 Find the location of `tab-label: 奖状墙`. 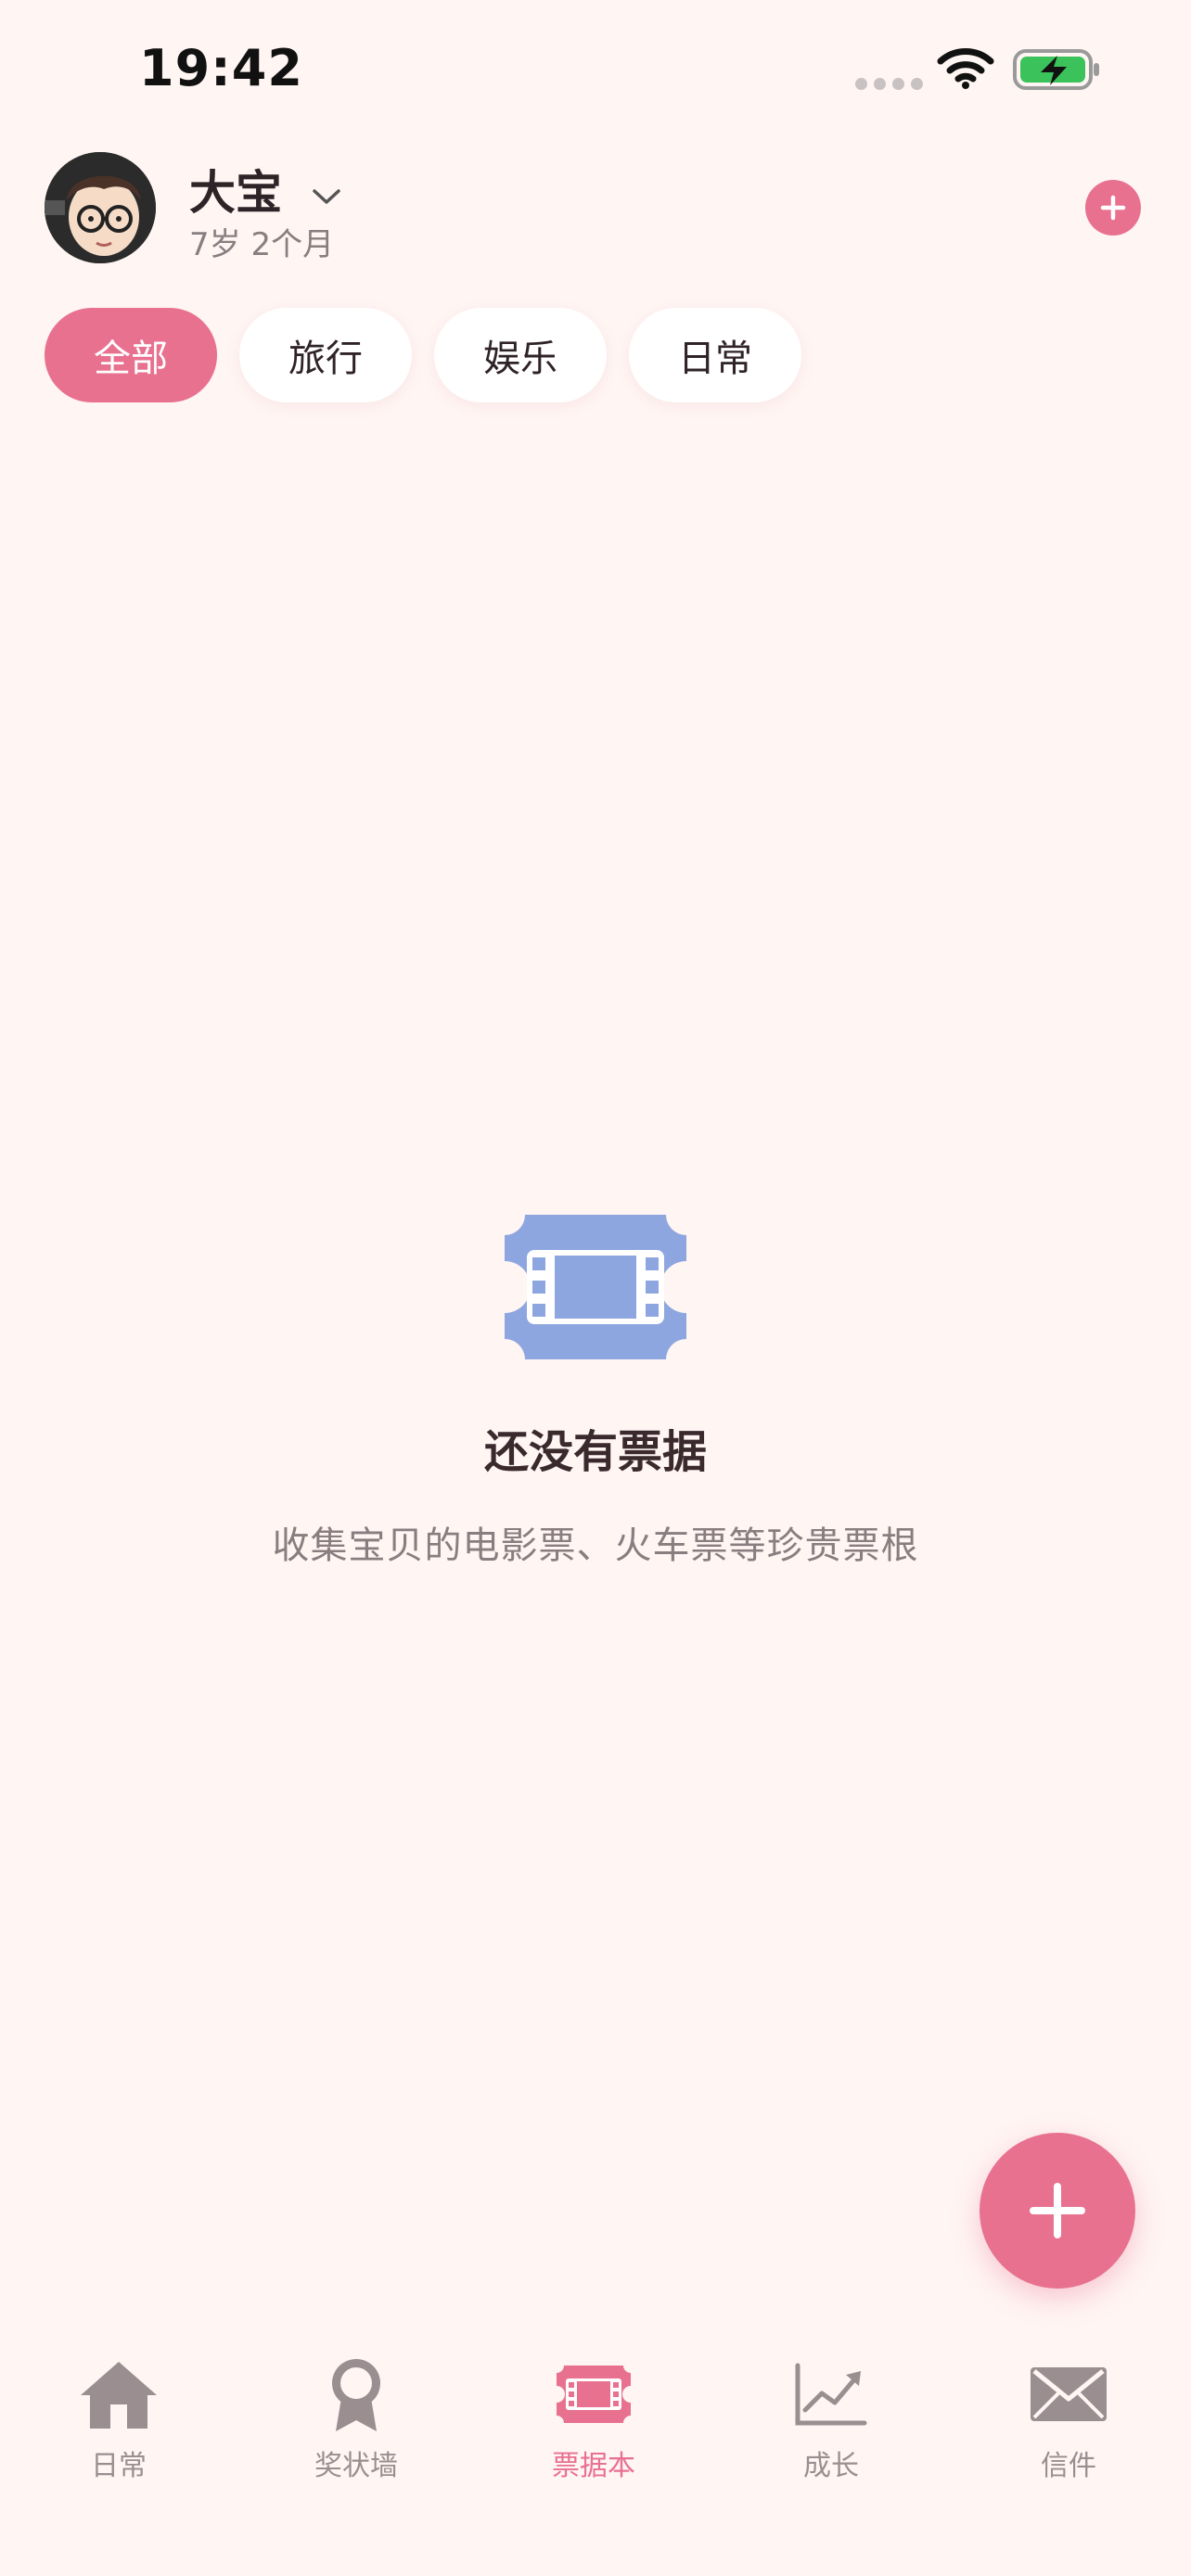

tab-label: 奖状墙 is located at coordinates (356, 2466).